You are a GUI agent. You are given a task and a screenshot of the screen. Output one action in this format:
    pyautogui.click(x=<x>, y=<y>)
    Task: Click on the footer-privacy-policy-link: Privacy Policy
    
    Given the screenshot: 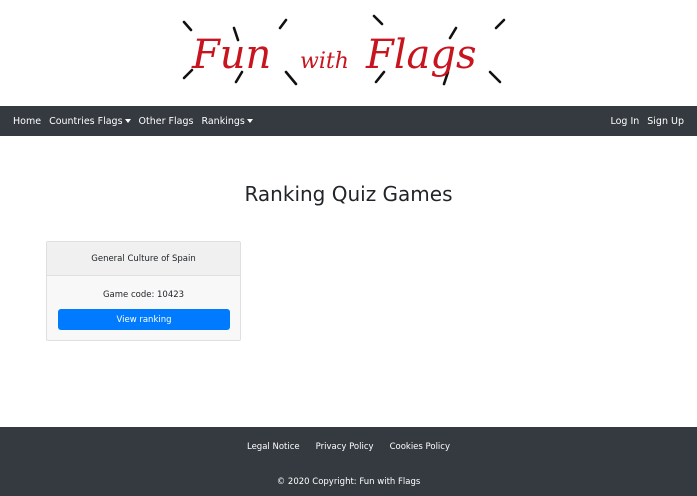 What is the action you would take?
    pyautogui.click(x=345, y=447)
    